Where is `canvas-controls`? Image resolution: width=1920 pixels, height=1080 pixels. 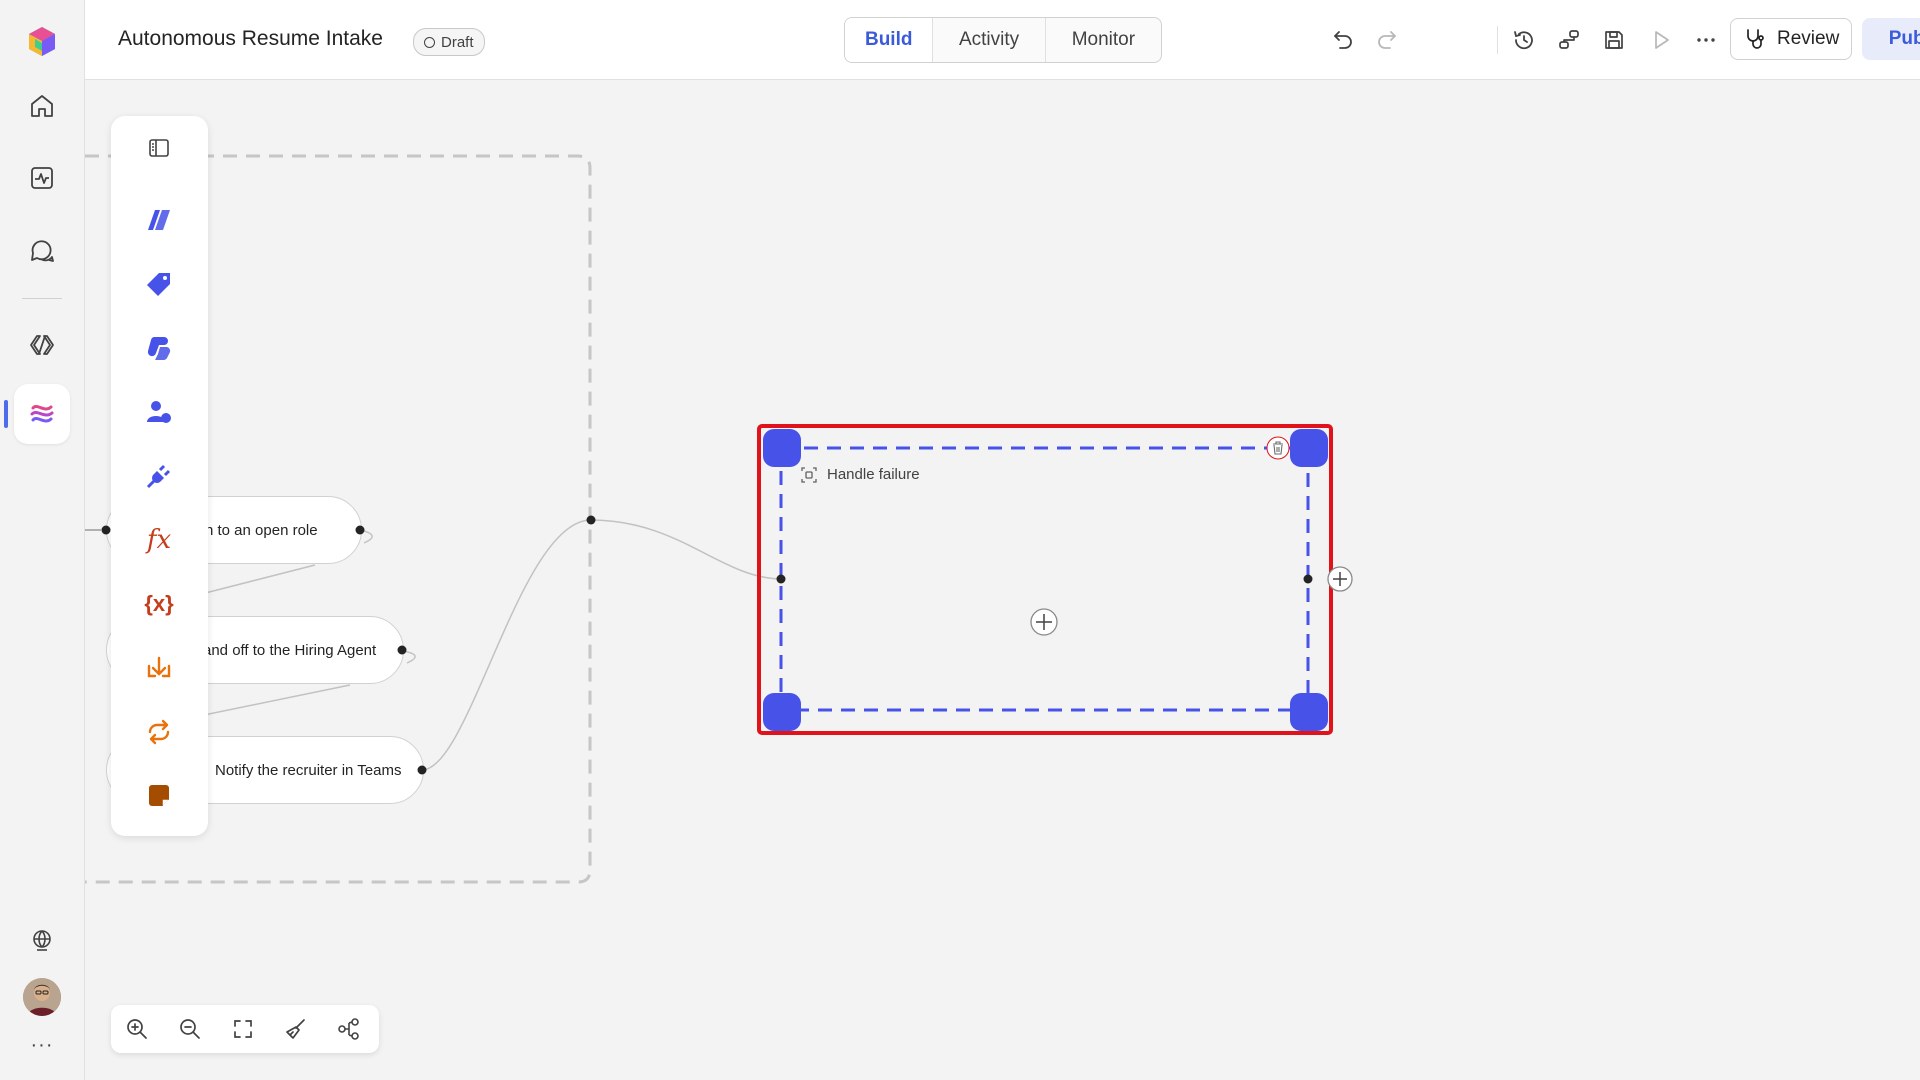 canvas-controls is located at coordinates (245, 1029).